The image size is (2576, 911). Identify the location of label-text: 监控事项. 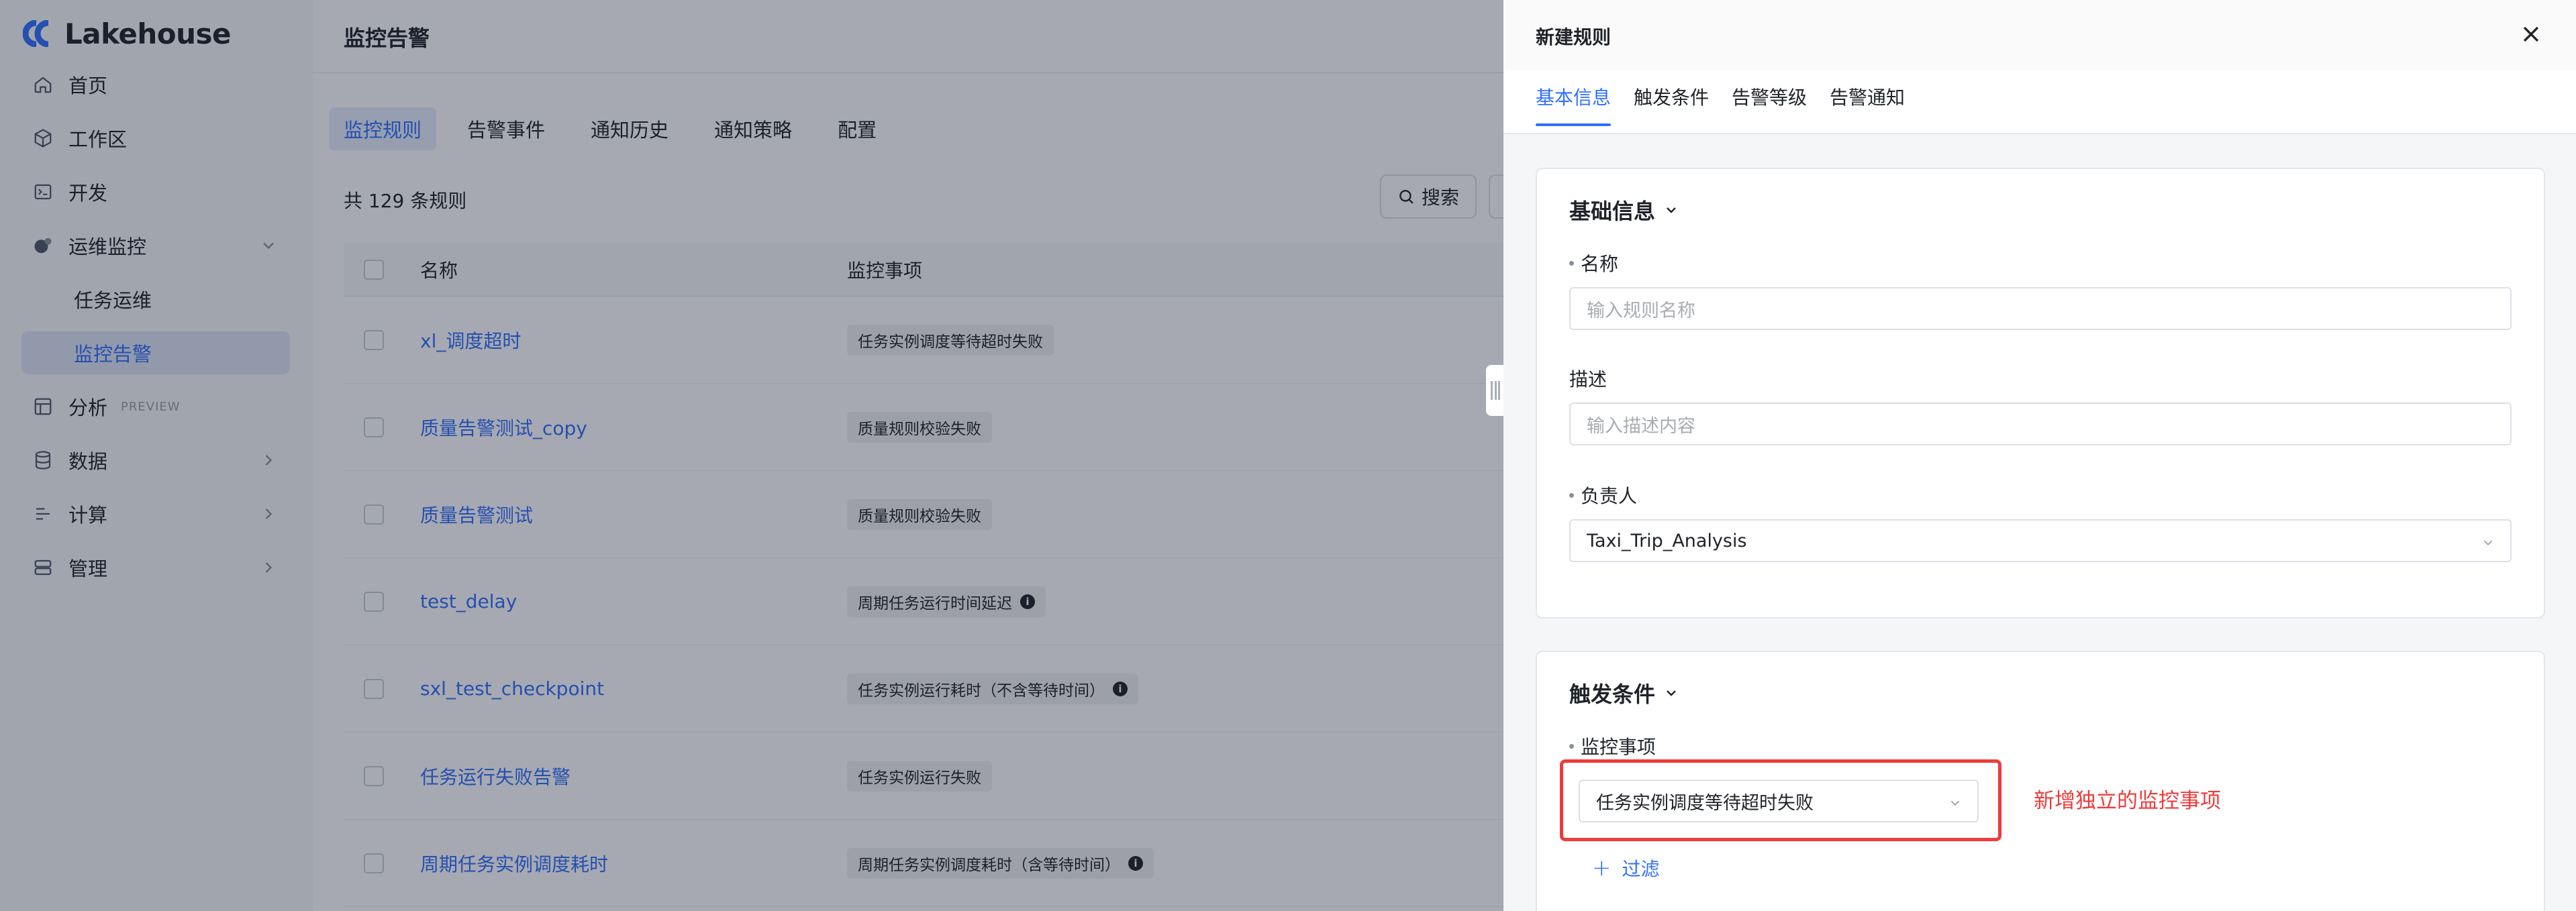
(1618, 747).